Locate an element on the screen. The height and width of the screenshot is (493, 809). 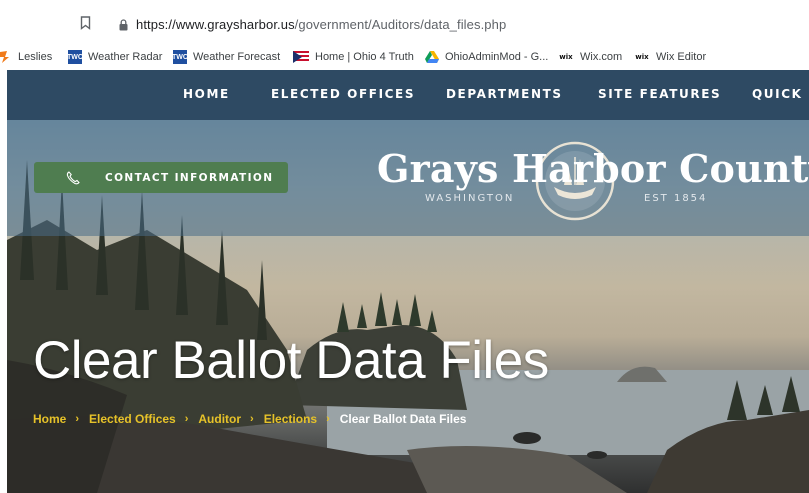
bookmark-leslies: Leslies is located at coordinates (26, 57).